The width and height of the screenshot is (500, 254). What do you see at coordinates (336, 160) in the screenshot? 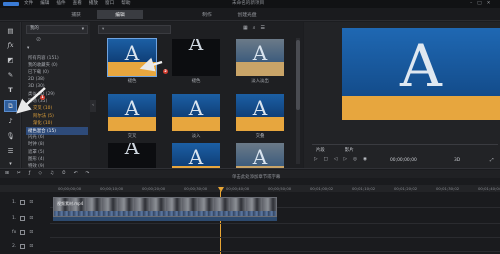
I see `prev-icon: ◁` at bounding box center [336, 160].